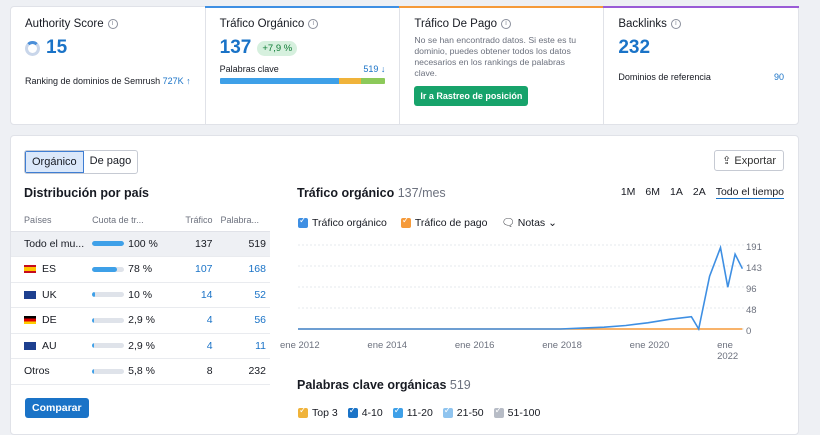 Image resolution: width=820 pixels, height=435 pixels. What do you see at coordinates (749, 160) in the screenshot?
I see `export-button: ⇪ Exportar` at bounding box center [749, 160].